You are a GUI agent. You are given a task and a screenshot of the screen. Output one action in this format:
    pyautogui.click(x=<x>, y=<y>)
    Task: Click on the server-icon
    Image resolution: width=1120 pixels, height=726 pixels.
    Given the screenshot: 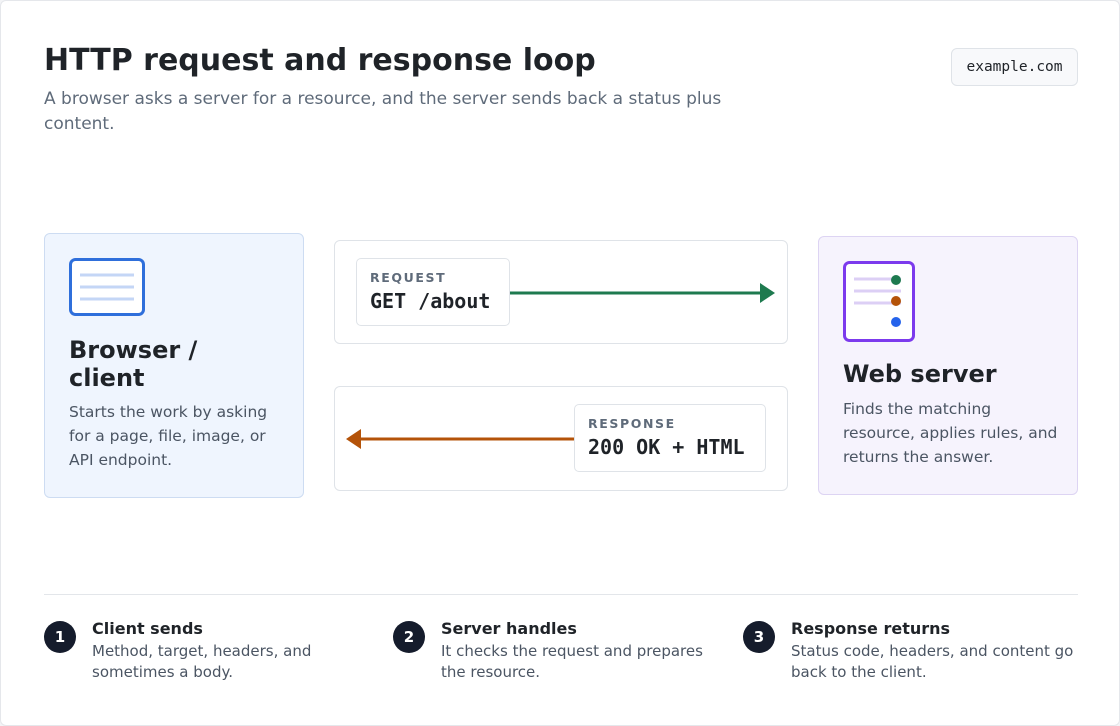 What is the action you would take?
    pyautogui.click(x=879, y=303)
    